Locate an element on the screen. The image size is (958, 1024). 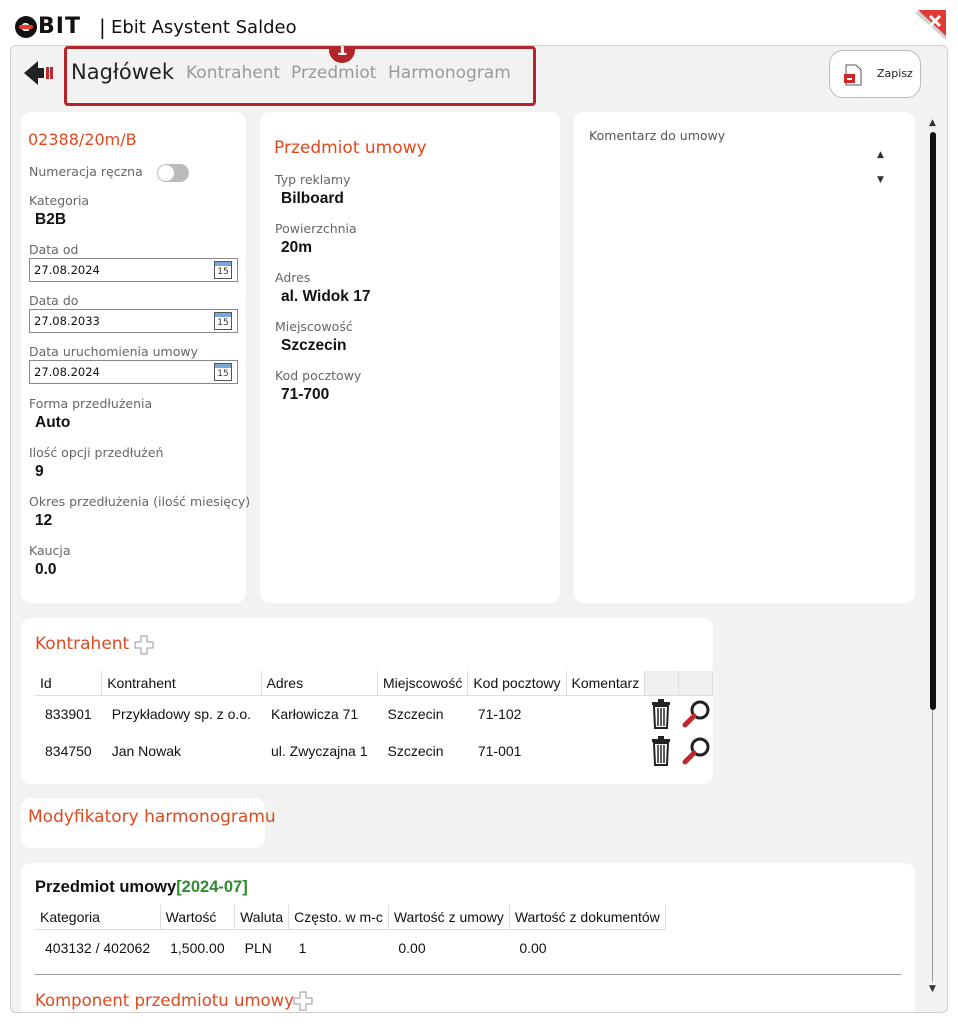
add-component-icon is located at coordinates (303, 1001).